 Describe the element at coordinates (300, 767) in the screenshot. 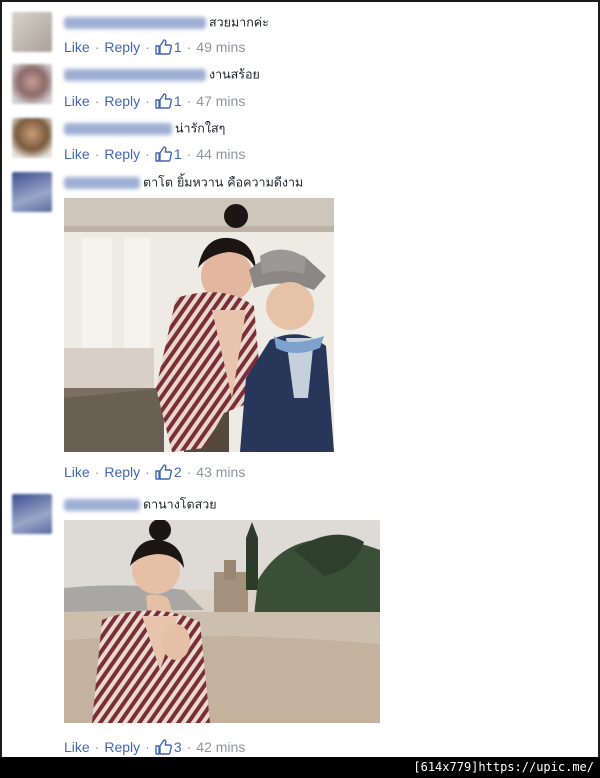

I see `watermark-bar: [614x779]https://upic.me/` at that location.